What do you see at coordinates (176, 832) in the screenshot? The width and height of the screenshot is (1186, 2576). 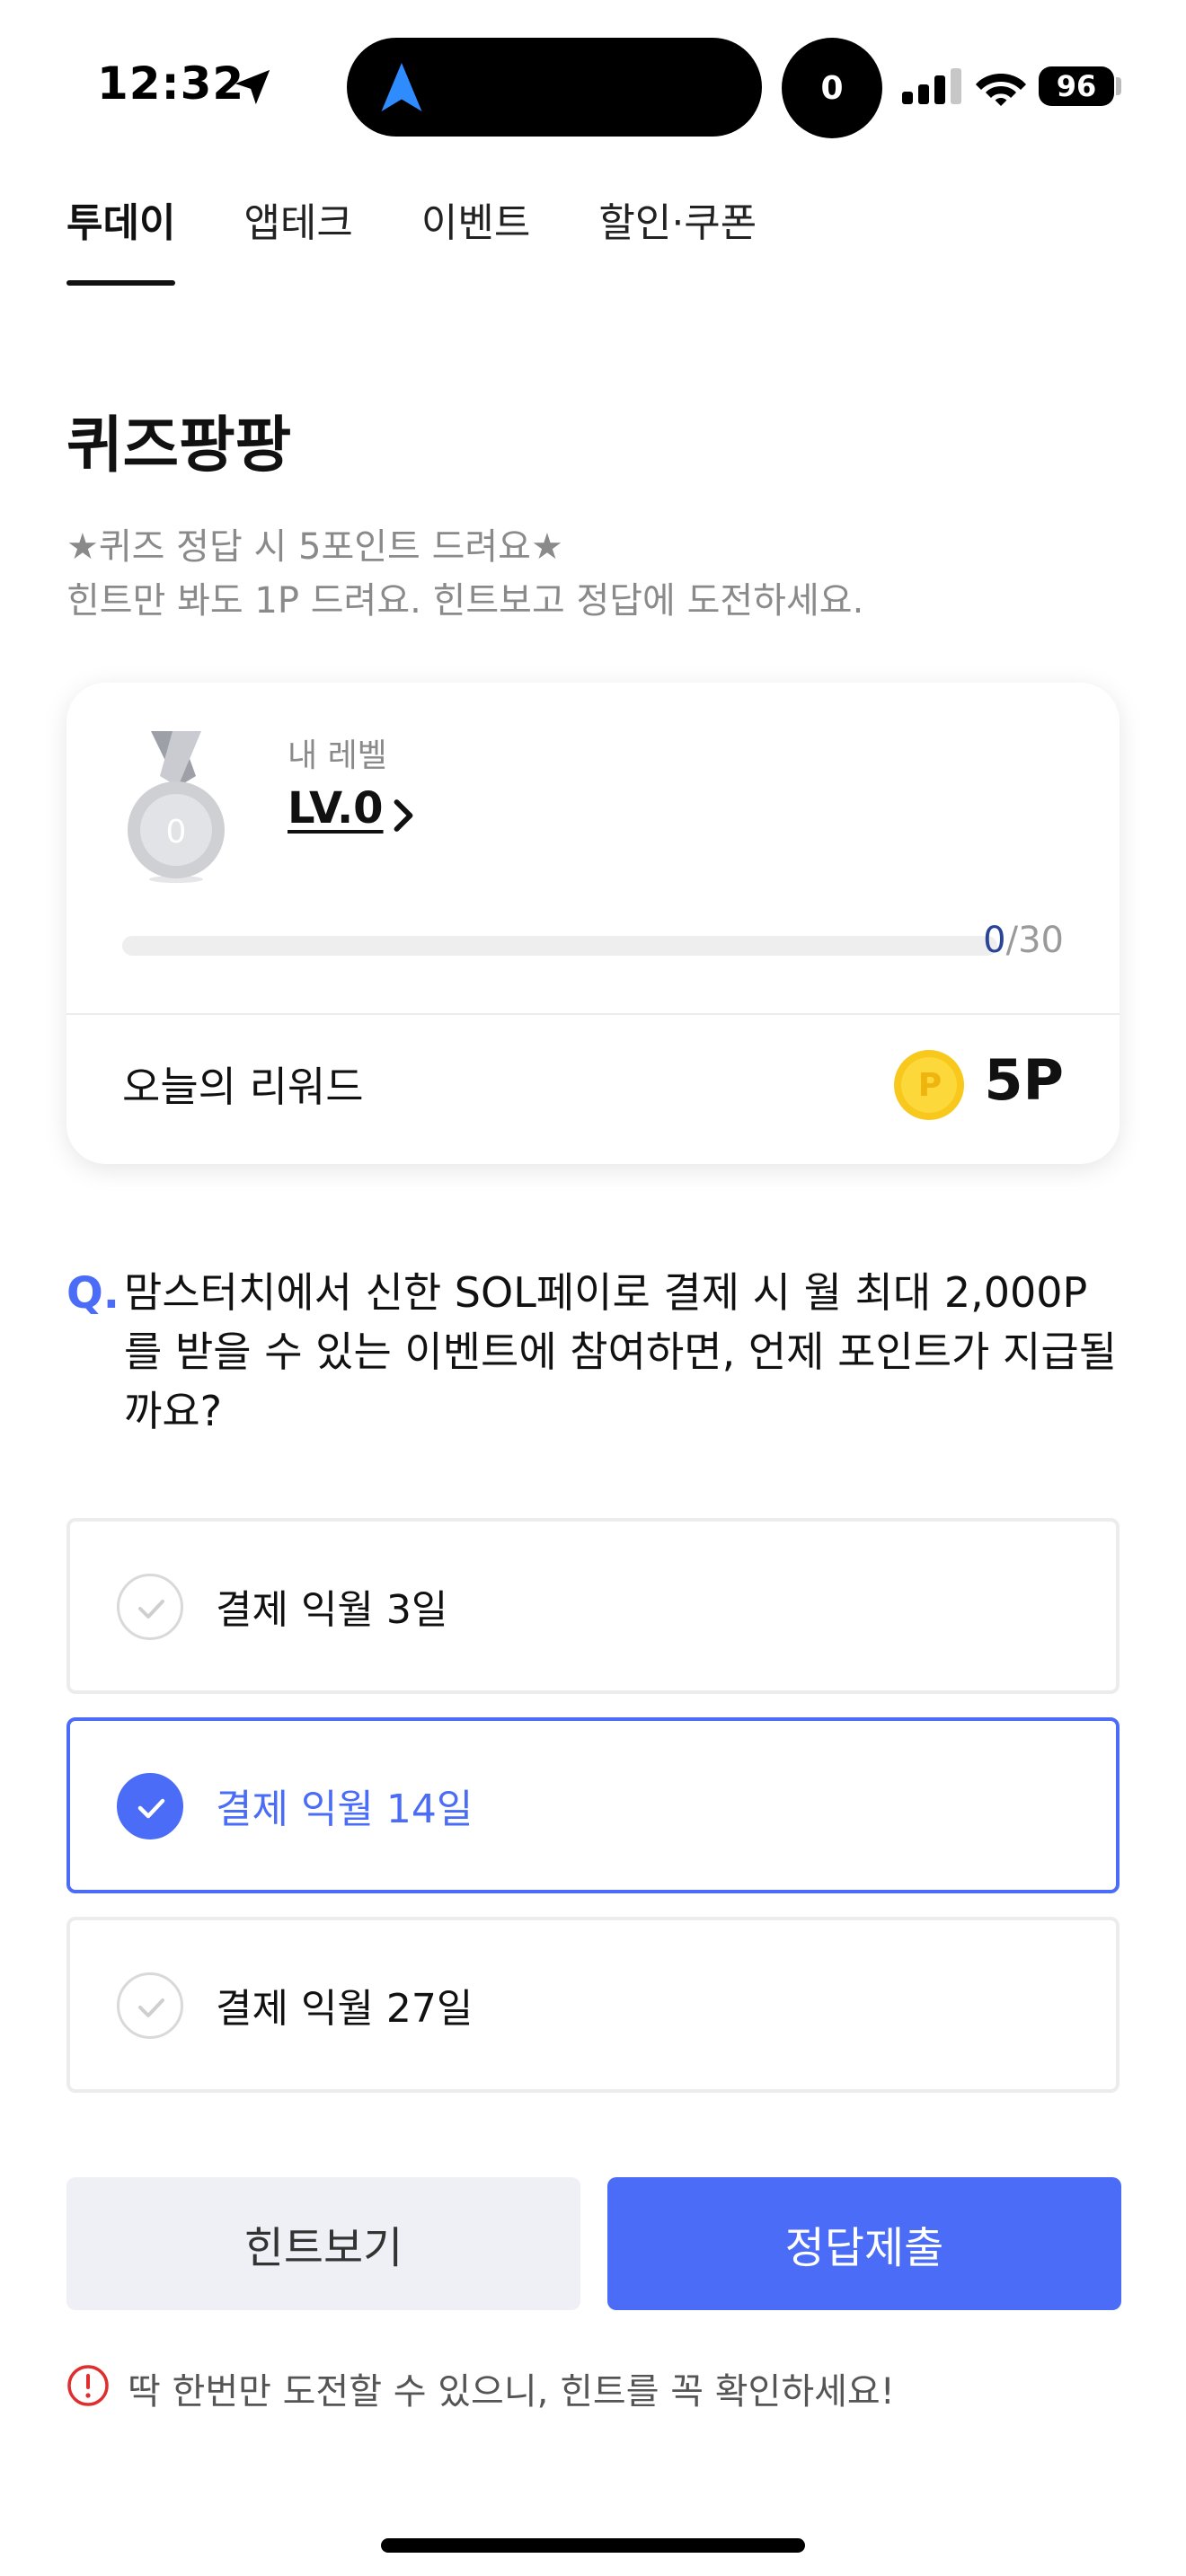 I see `medal-number: 0` at bounding box center [176, 832].